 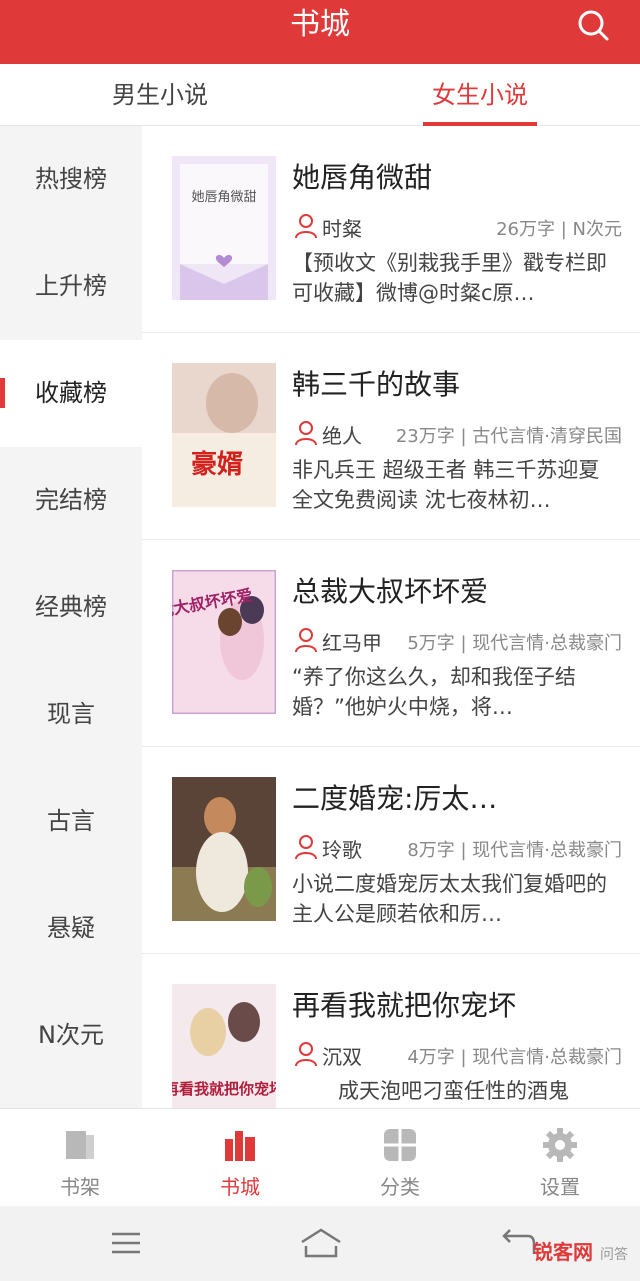 I want to click on home-icon, so click(x=321, y=1243).